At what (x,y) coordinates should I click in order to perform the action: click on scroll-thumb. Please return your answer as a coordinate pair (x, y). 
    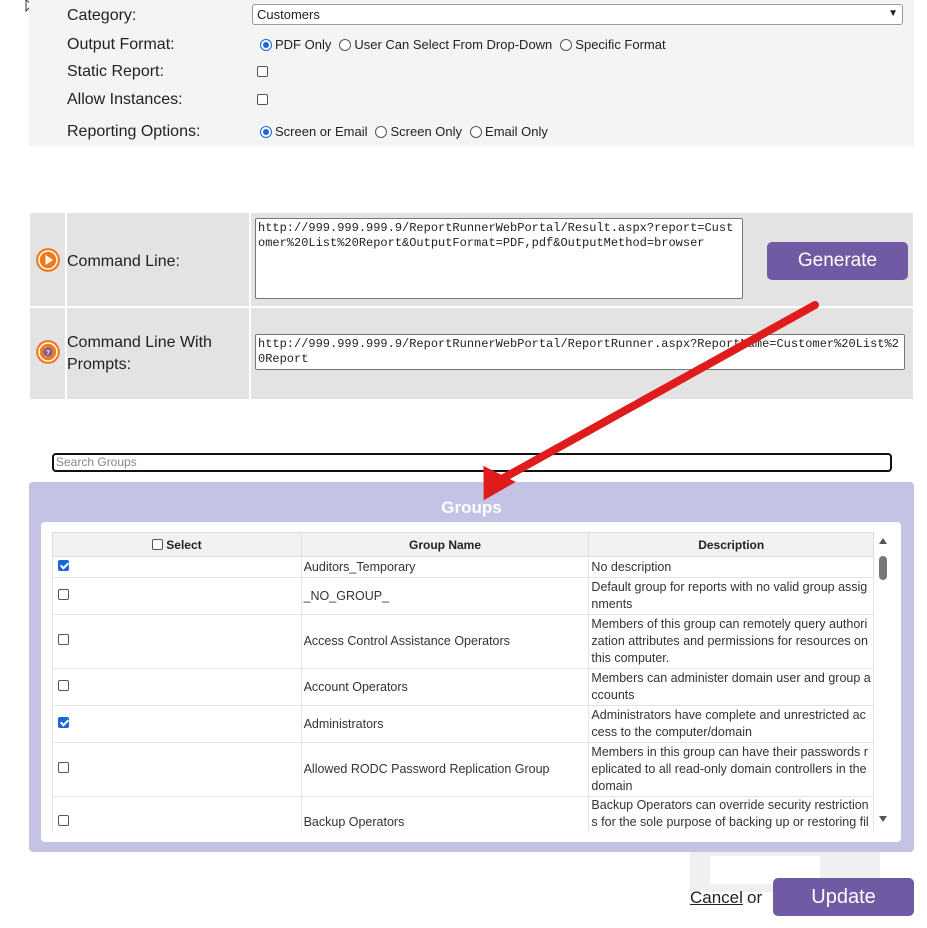
    Looking at the image, I should click on (883, 568).